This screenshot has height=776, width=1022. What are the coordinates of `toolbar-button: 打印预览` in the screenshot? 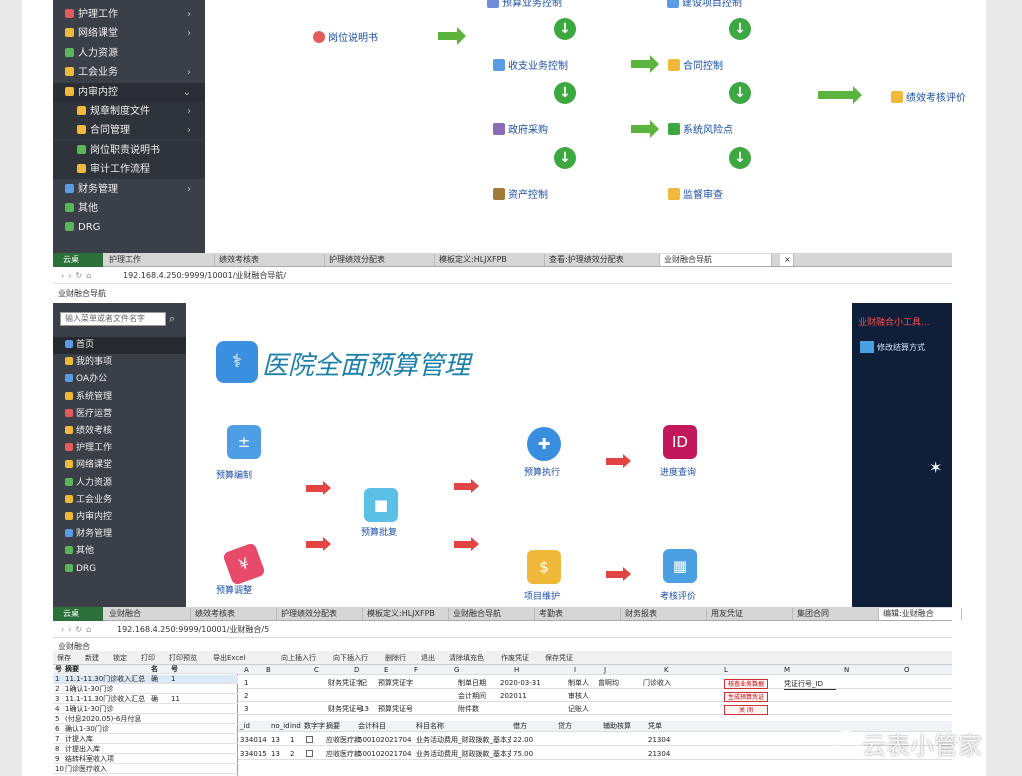 It's located at (183, 658).